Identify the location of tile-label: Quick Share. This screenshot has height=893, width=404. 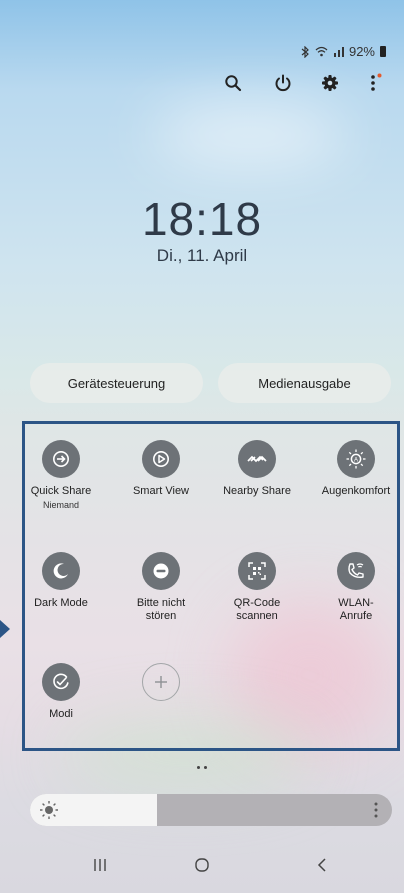
(61, 491).